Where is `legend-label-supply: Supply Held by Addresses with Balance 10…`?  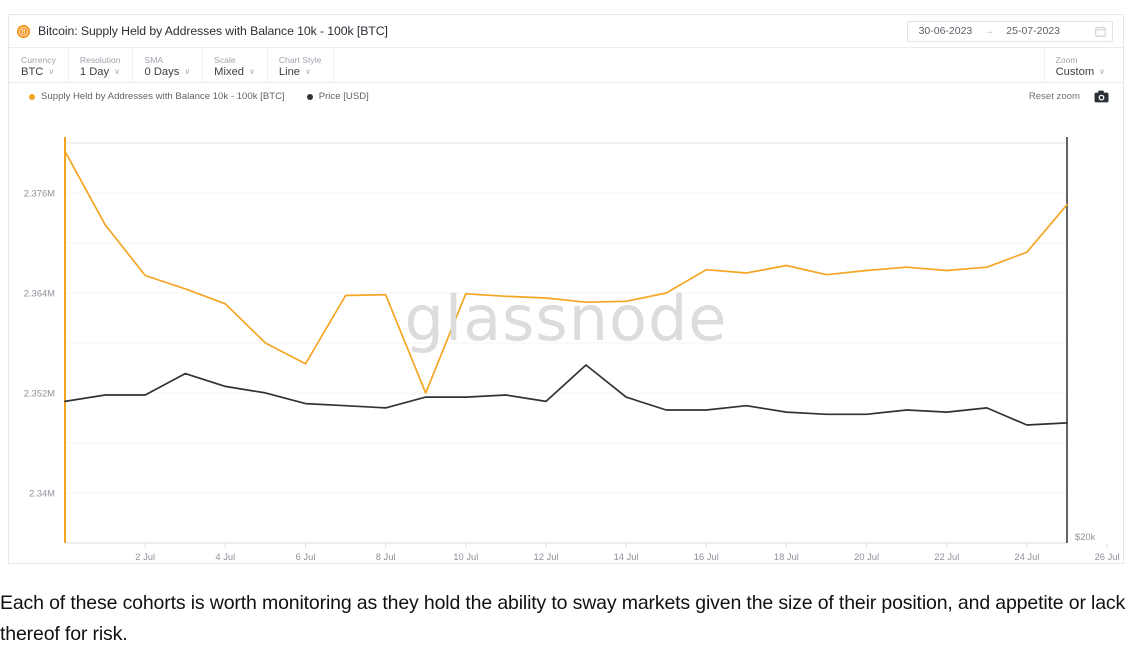 legend-label-supply: Supply Held by Addresses with Balance 10… is located at coordinates (163, 96).